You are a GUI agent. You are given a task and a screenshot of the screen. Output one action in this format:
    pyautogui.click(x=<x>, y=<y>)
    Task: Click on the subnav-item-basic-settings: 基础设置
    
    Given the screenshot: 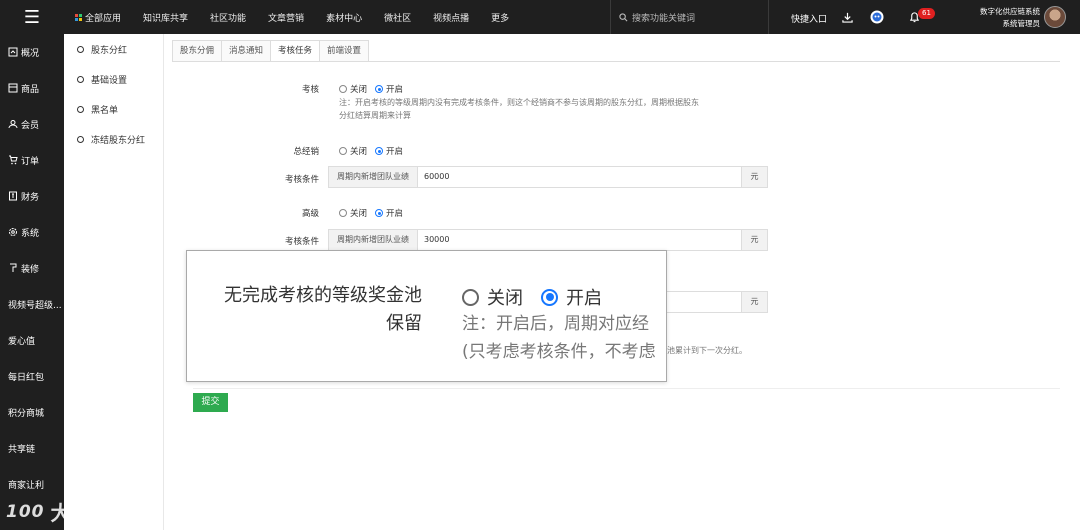 What is the action you would take?
    pyautogui.click(x=113, y=79)
    